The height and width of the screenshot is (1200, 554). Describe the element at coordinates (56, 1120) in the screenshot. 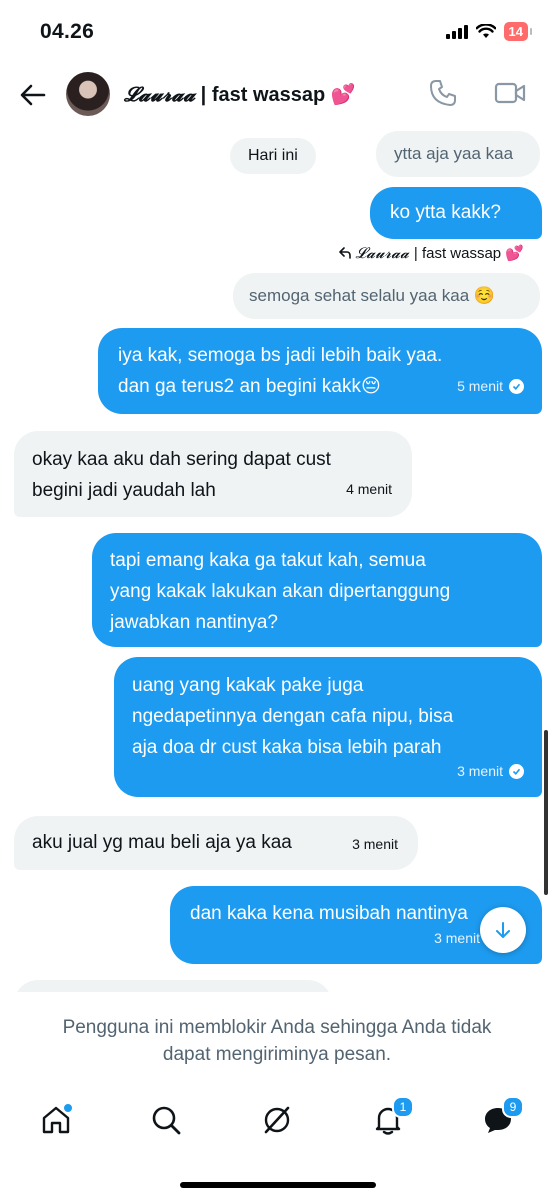

I see `tab-home` at that location.